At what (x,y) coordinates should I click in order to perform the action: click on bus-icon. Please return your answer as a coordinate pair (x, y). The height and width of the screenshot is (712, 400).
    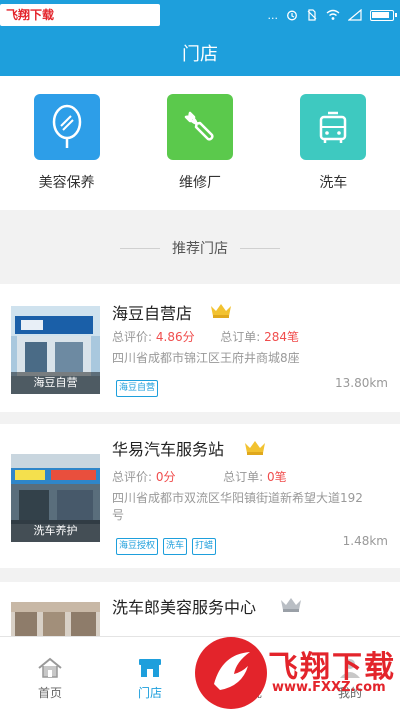
    Looking at the image, I should click on (333, 127).